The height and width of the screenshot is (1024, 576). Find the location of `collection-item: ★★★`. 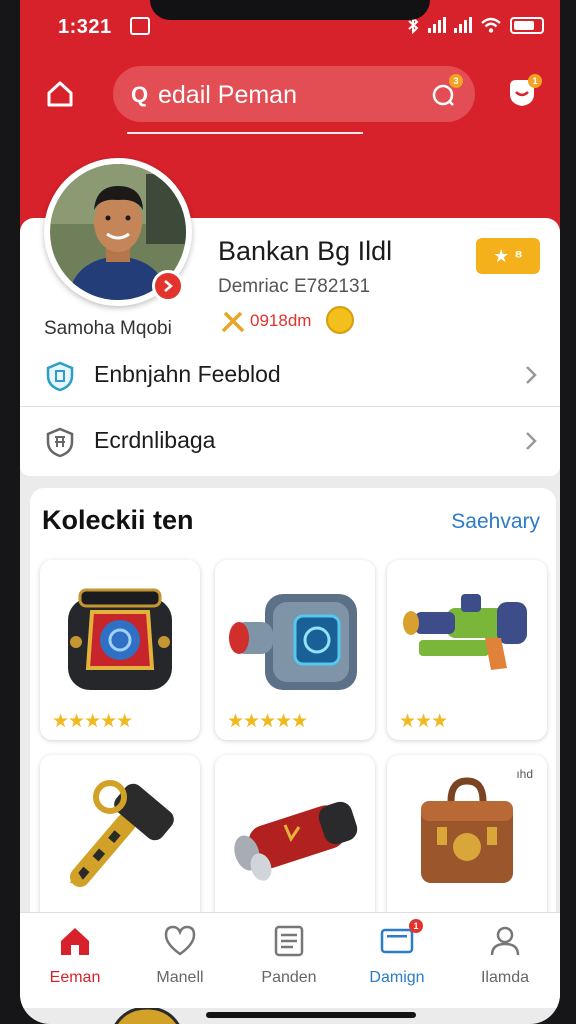

collection-item: ★★★ is located at coordinates (467, 650).